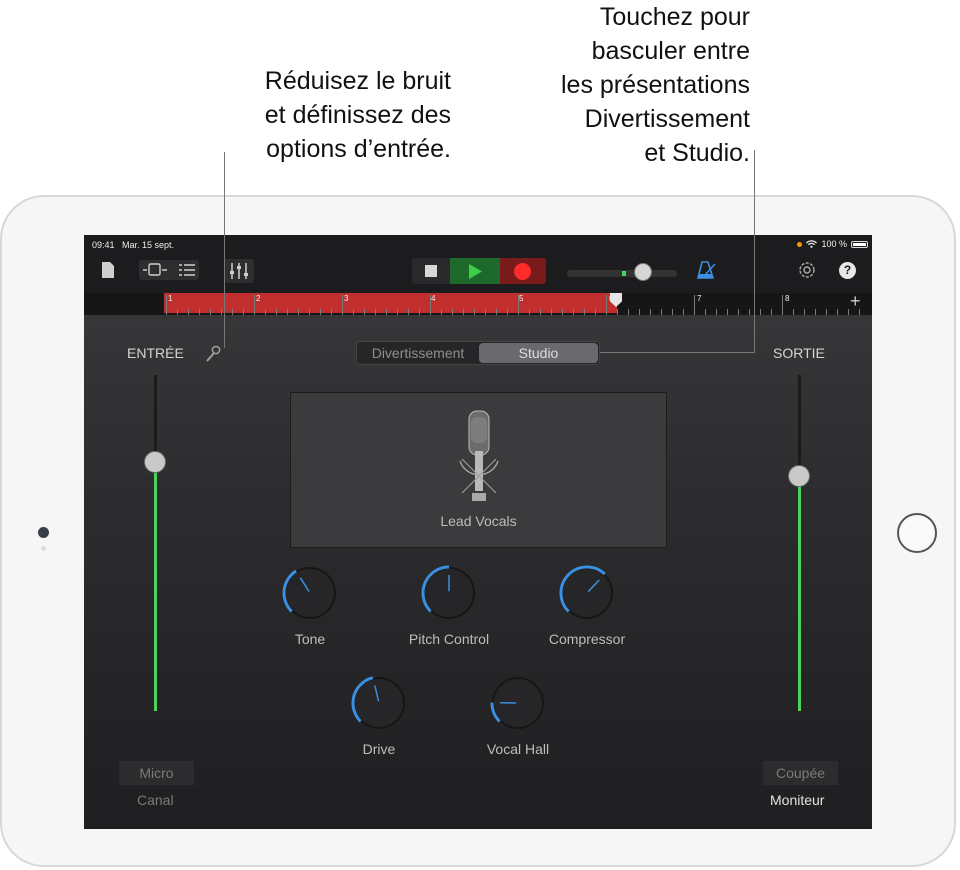  Describe the element at coordinates (239, 271) in the screenshot. I see `track-controls-icon` at that location.